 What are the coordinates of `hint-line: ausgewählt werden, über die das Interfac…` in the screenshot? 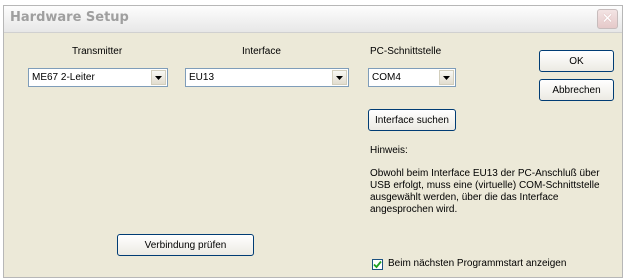 It's located at (464, 197).